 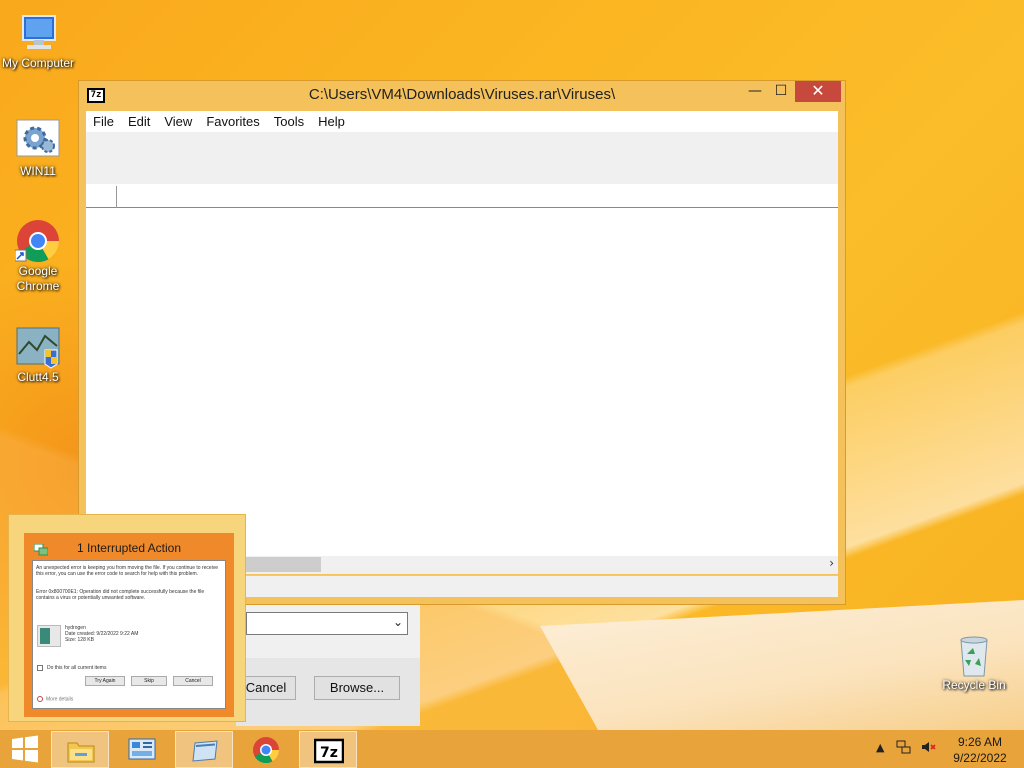 What do you see at coordinates (880, 747) in the screenshot?
I see `show-hidden-icons-icon: ▲` at bounding box center [880, 747].